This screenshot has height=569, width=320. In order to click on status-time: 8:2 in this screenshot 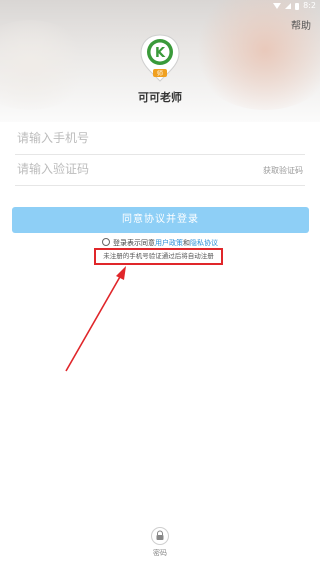, I will do `click(309, 5)`.